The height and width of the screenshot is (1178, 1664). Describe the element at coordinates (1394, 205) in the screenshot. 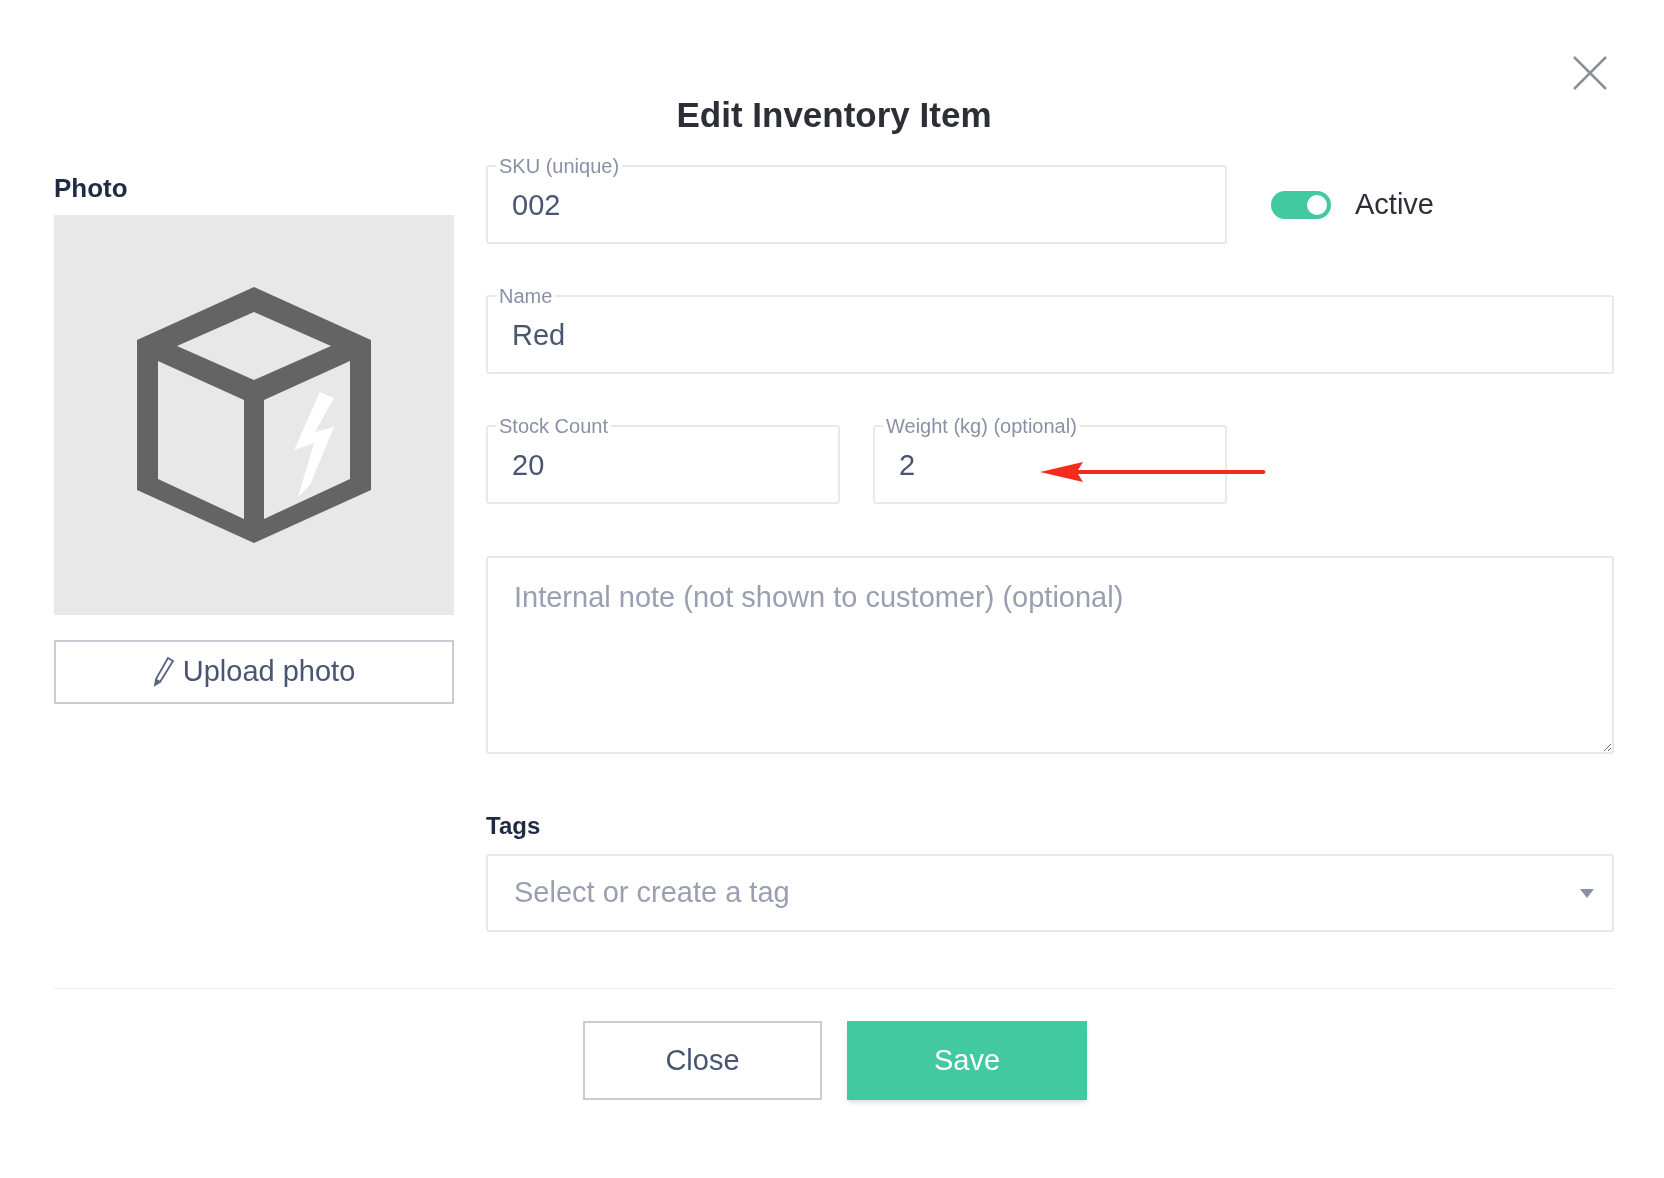

I see `active-label: Active` at that location.